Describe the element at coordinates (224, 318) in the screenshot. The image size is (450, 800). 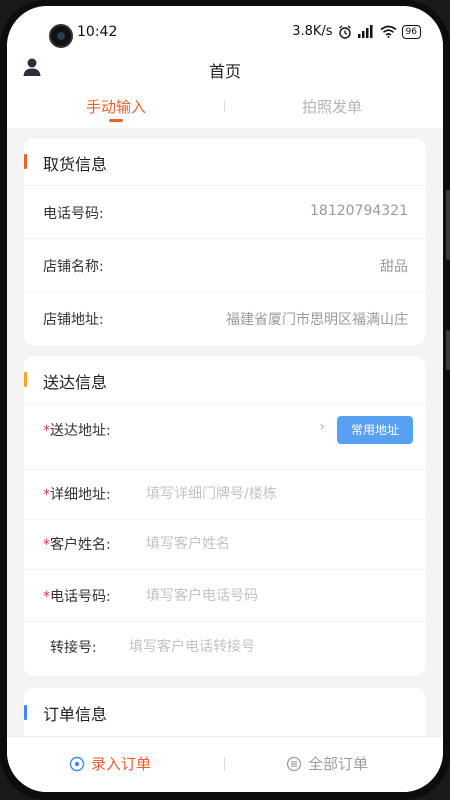
I see `shop-address-row: 店铺地址: 福建省厦门市思明区福满山庄` at that location.